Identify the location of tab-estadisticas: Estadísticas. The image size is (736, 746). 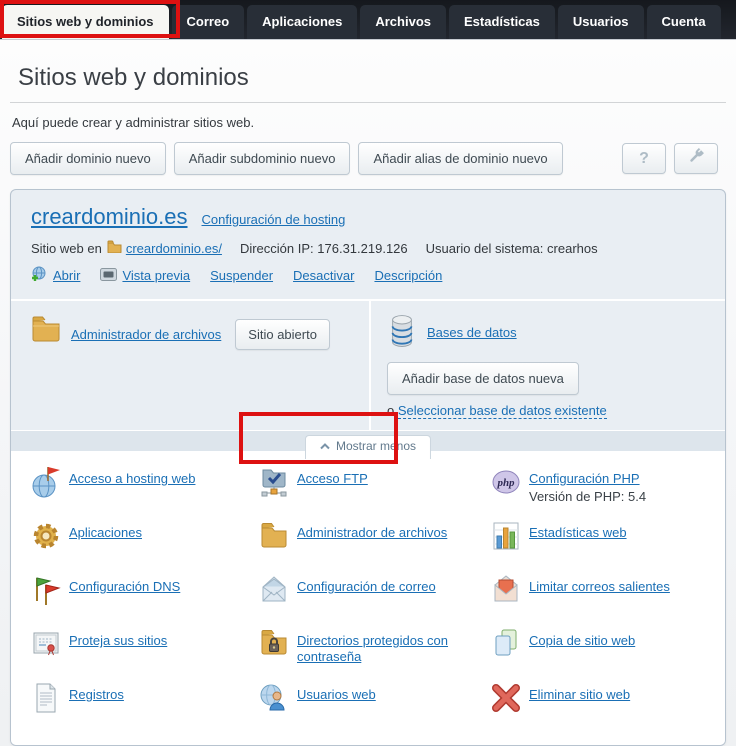
(502, 22).